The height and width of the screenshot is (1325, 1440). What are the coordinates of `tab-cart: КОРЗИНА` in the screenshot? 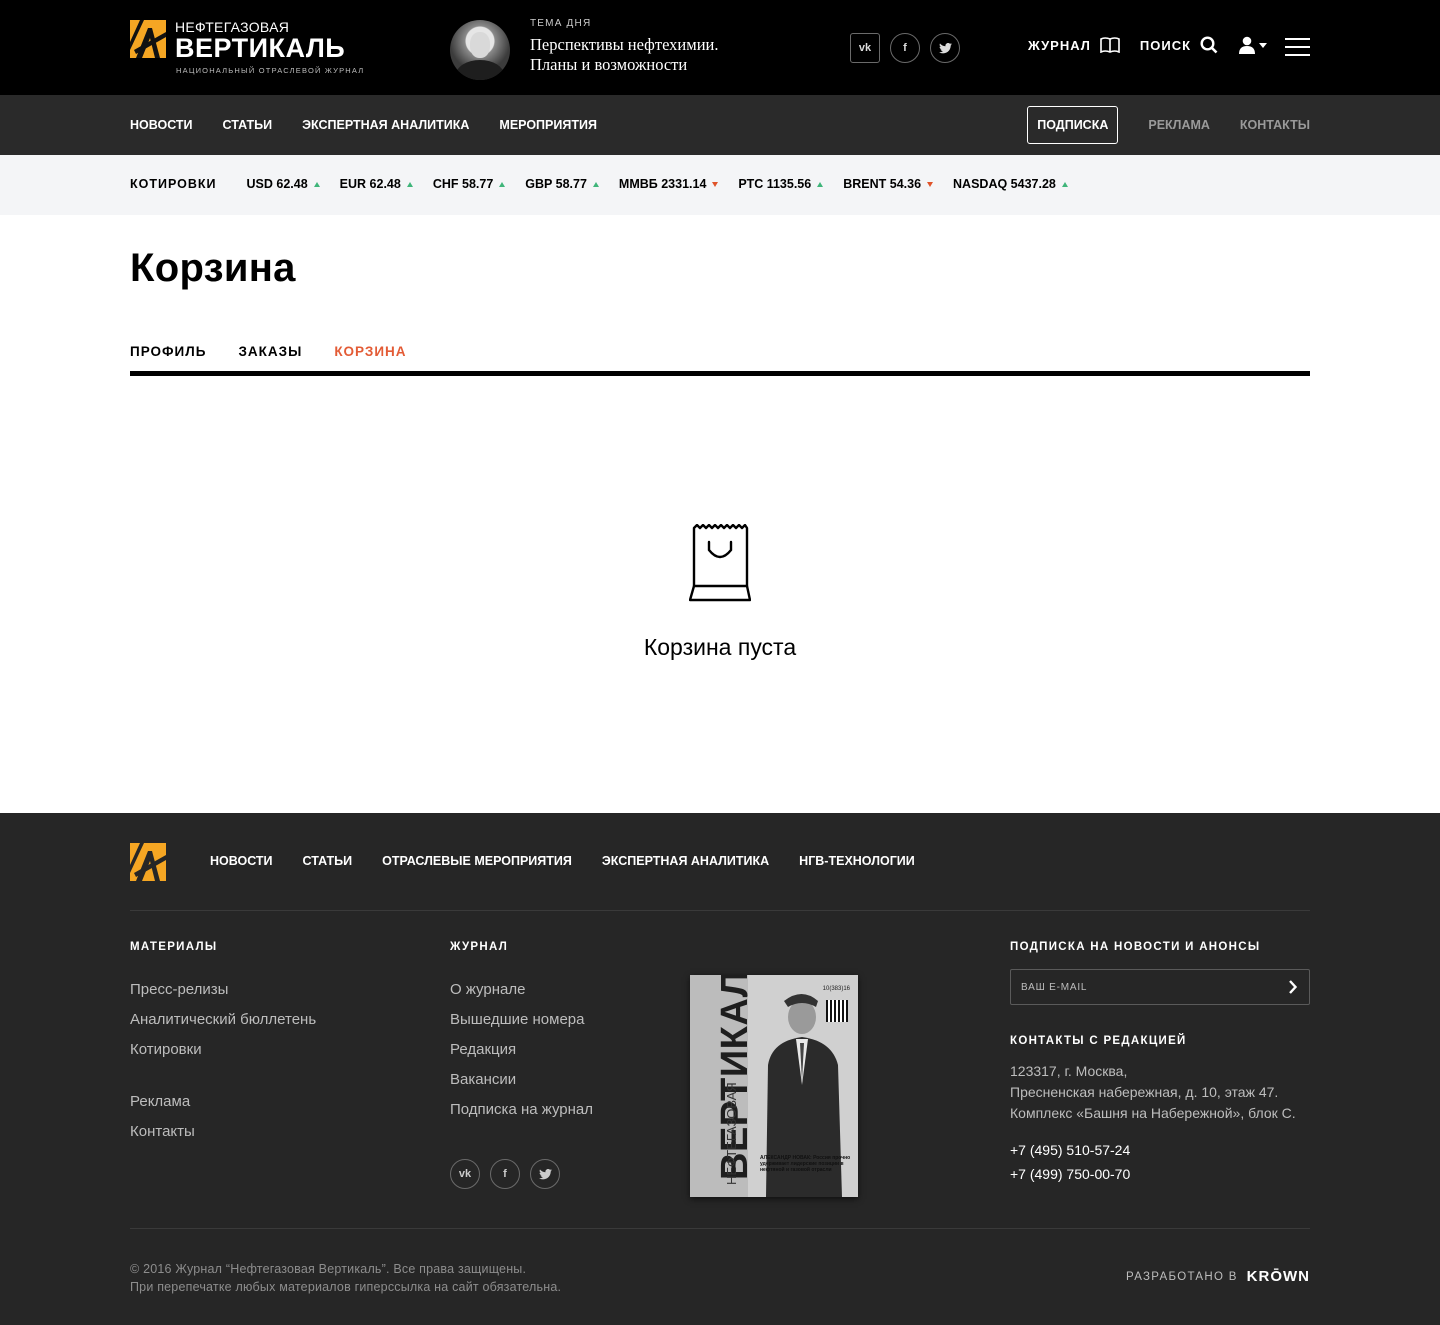 It's located at (370, 351).